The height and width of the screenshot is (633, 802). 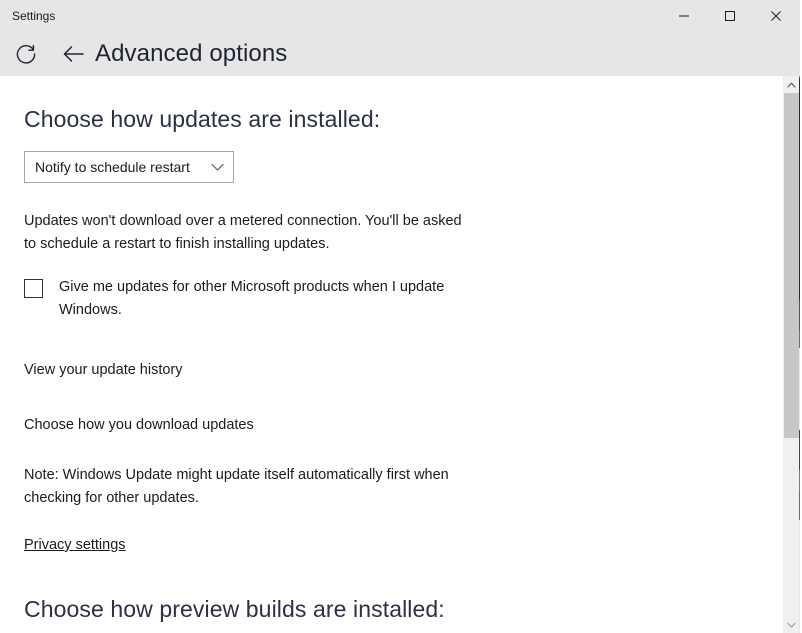 What do you see at coordinates (191, 53) in the screenshot?
I see `page-title: Advanced options` at bounding box center [191, 53].